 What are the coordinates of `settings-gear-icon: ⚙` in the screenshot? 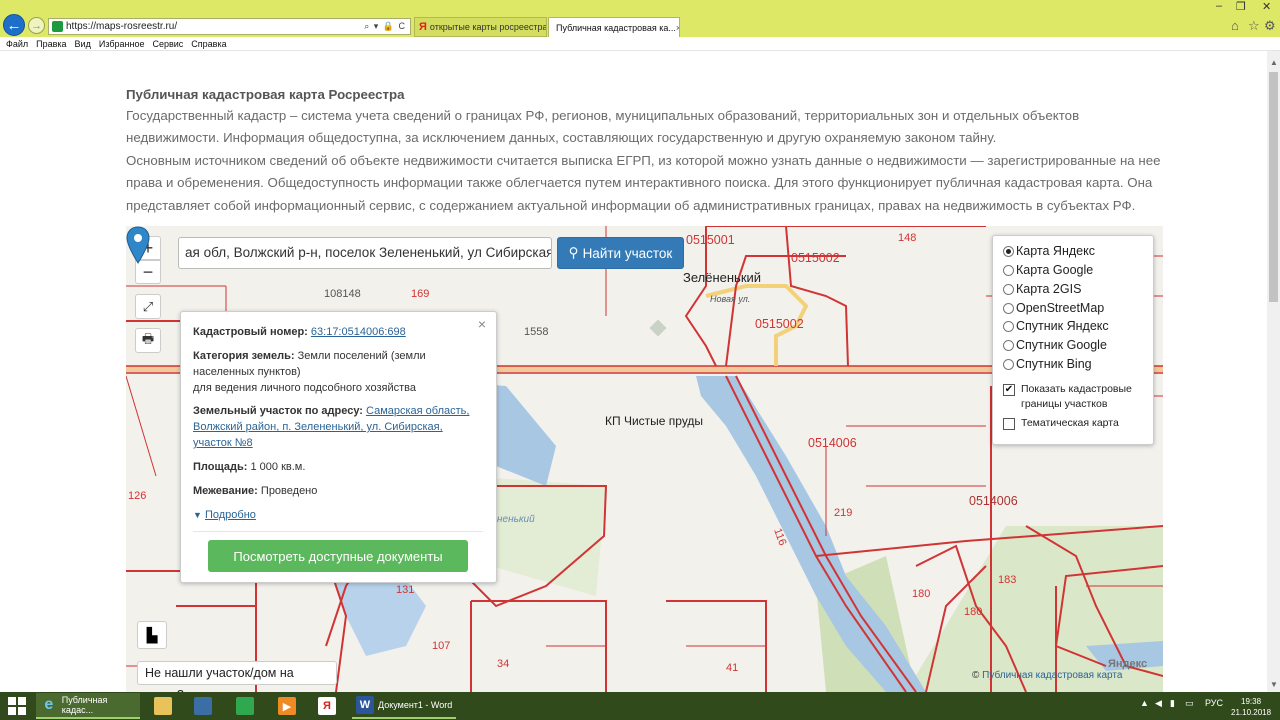 It's located at (1270, 26).